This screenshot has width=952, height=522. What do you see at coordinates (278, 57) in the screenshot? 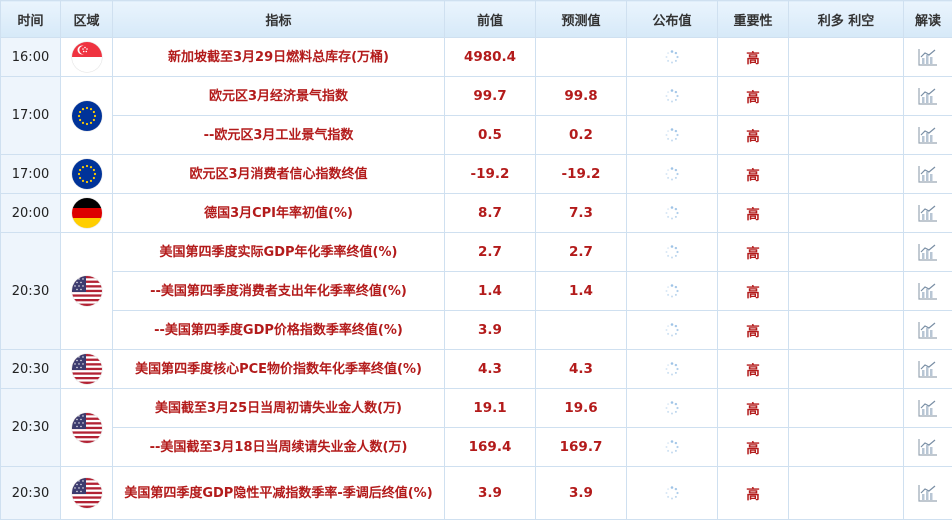
I see `indicator-cell: 新加坡截至3月29日燃料总库存(万桶)` at bounding box center [278, 57].